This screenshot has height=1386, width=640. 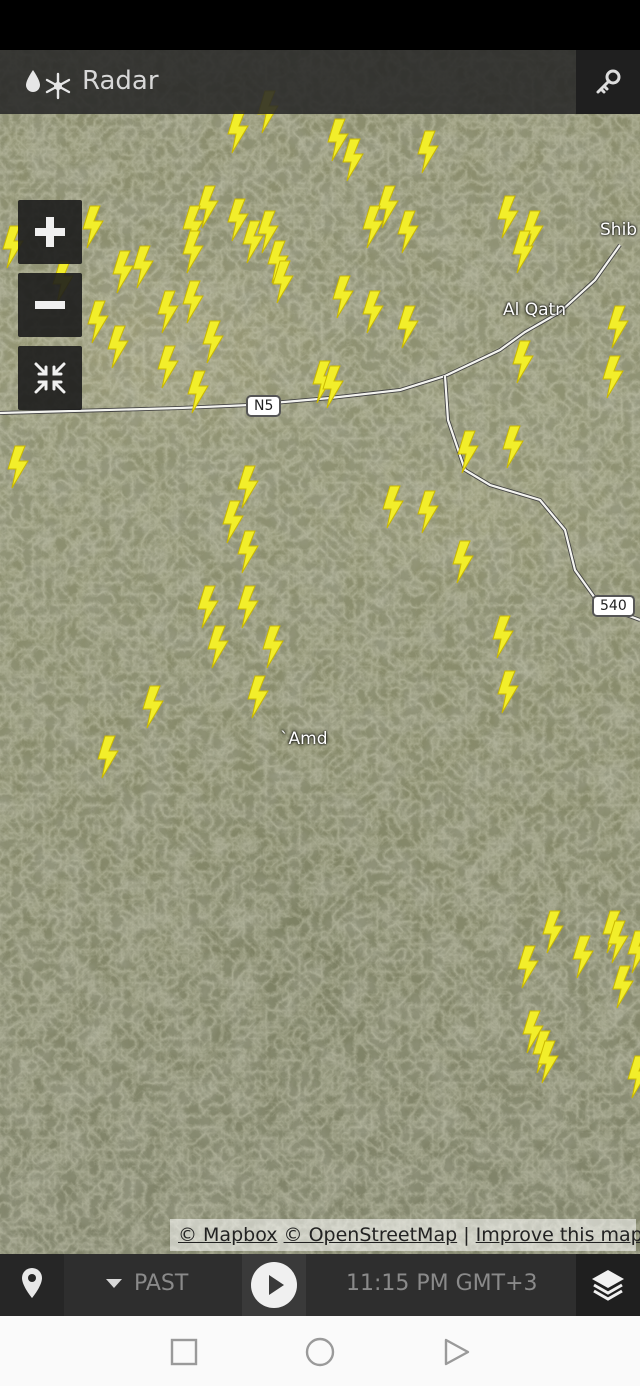 I want to click on circle-icon, so click(x=320, y=1352).